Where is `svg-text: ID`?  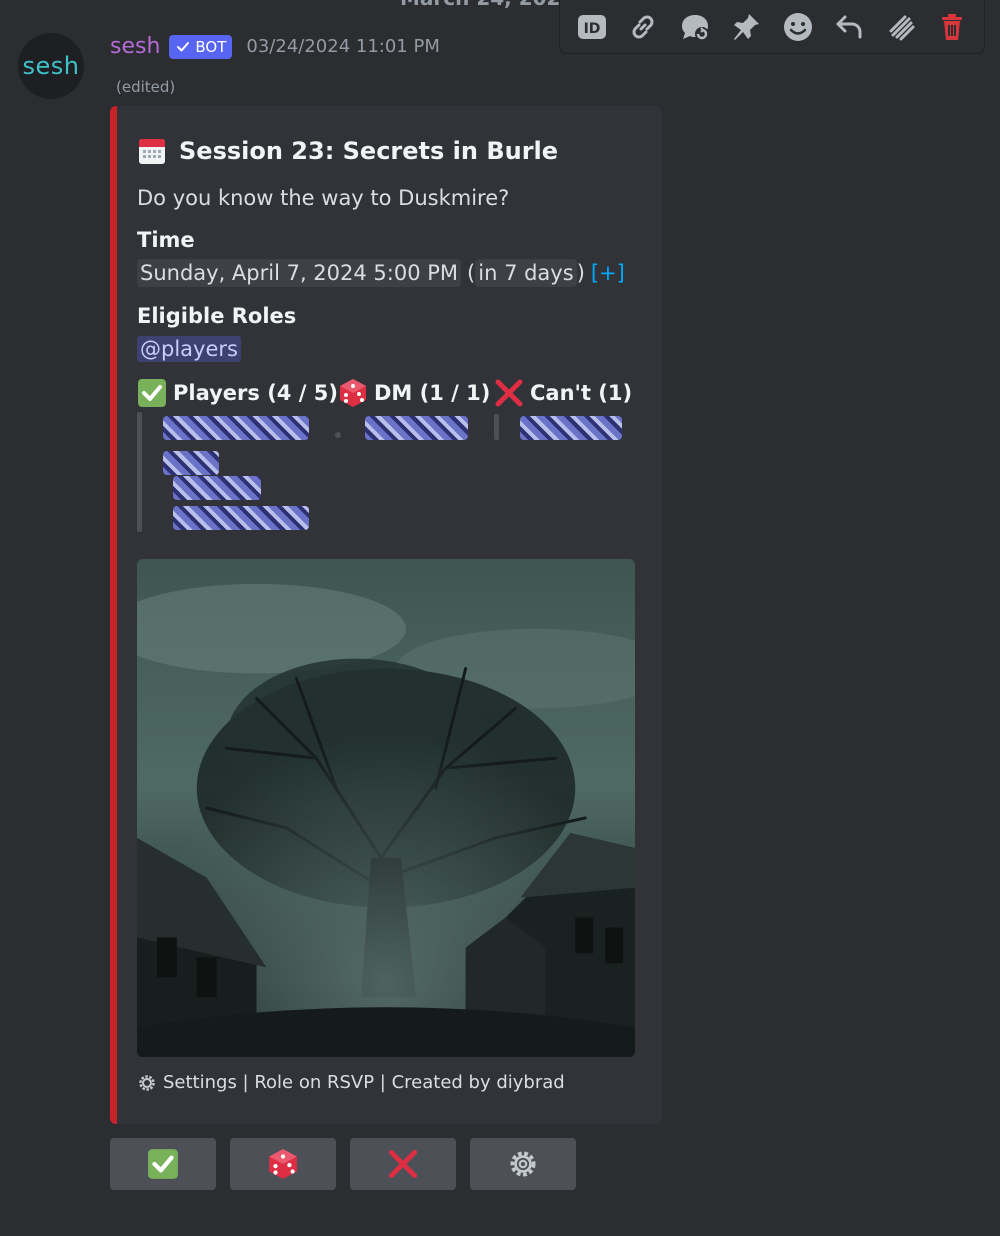 svg-text: ID is located at coordinates (591, 29).